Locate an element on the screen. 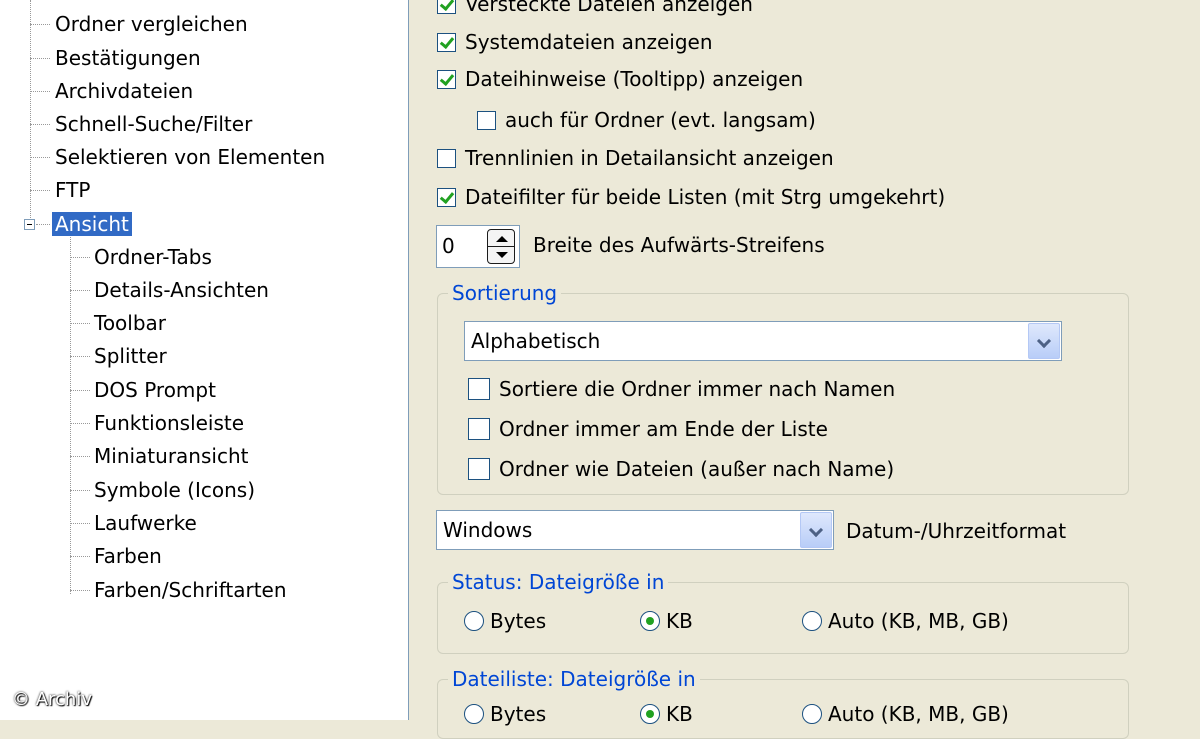 The image size is (1200, 739). tree-item-label: Funktionsleiste is located at coordinates (169, 423).